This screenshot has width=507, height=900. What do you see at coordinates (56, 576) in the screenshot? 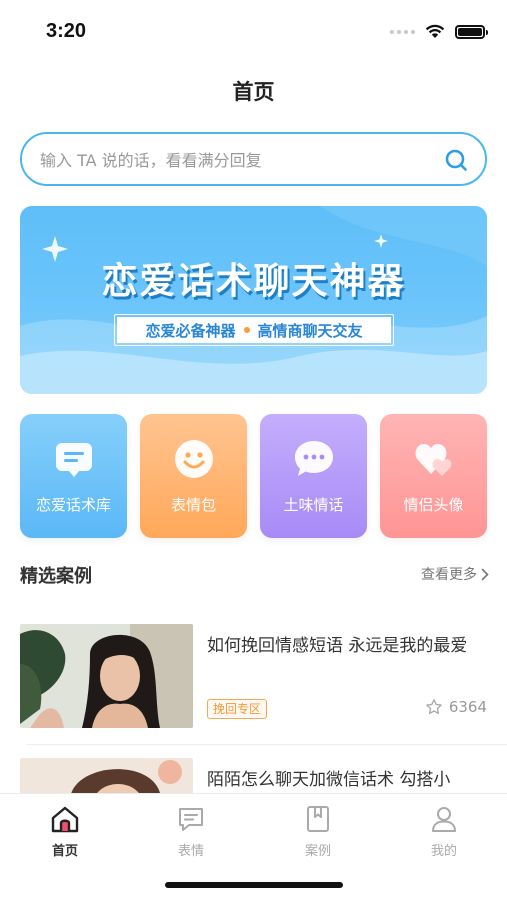
I see `section-title: 精选案例` at bounding box center [56, 576].